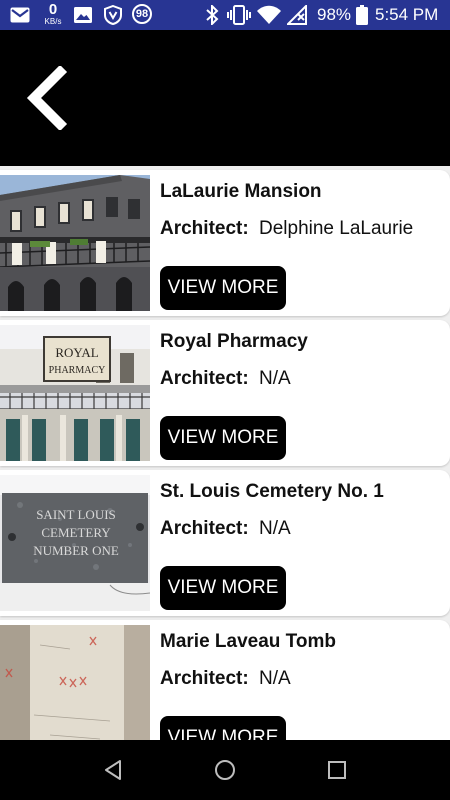  What do you see at coordinates (53, 21) in the screenshot?
I see `network-speed-unit: KB/s` at bounding box center [53, 21].